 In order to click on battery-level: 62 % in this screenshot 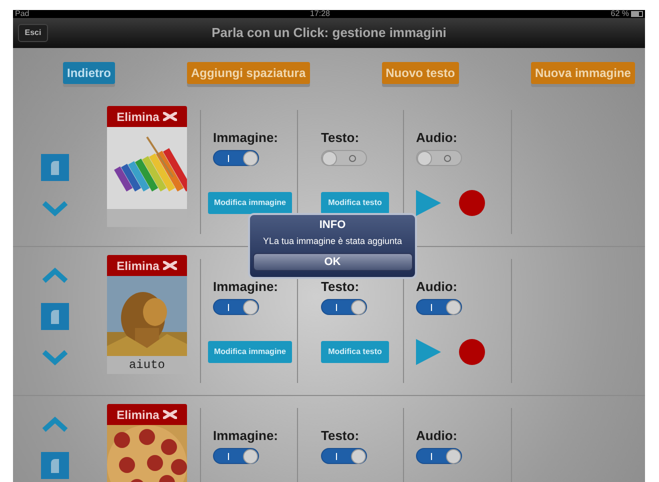, I will do `click(619, 14)`.